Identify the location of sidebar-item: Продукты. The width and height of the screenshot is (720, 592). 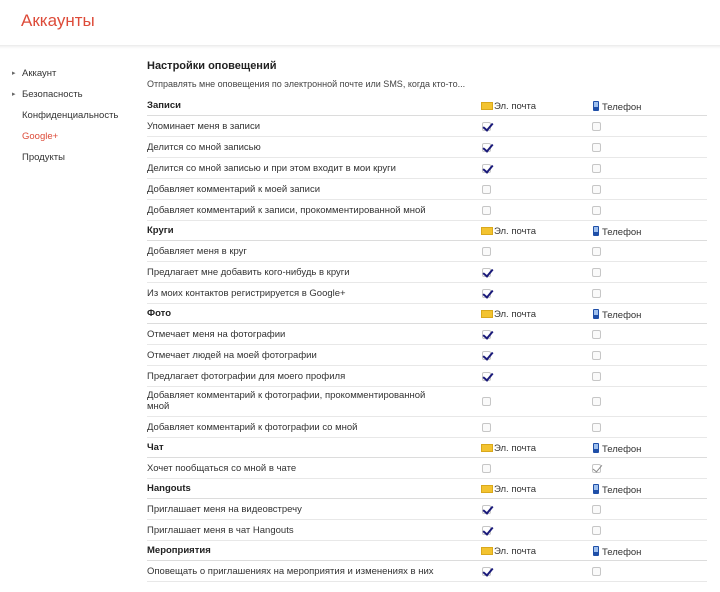
(65, 160).